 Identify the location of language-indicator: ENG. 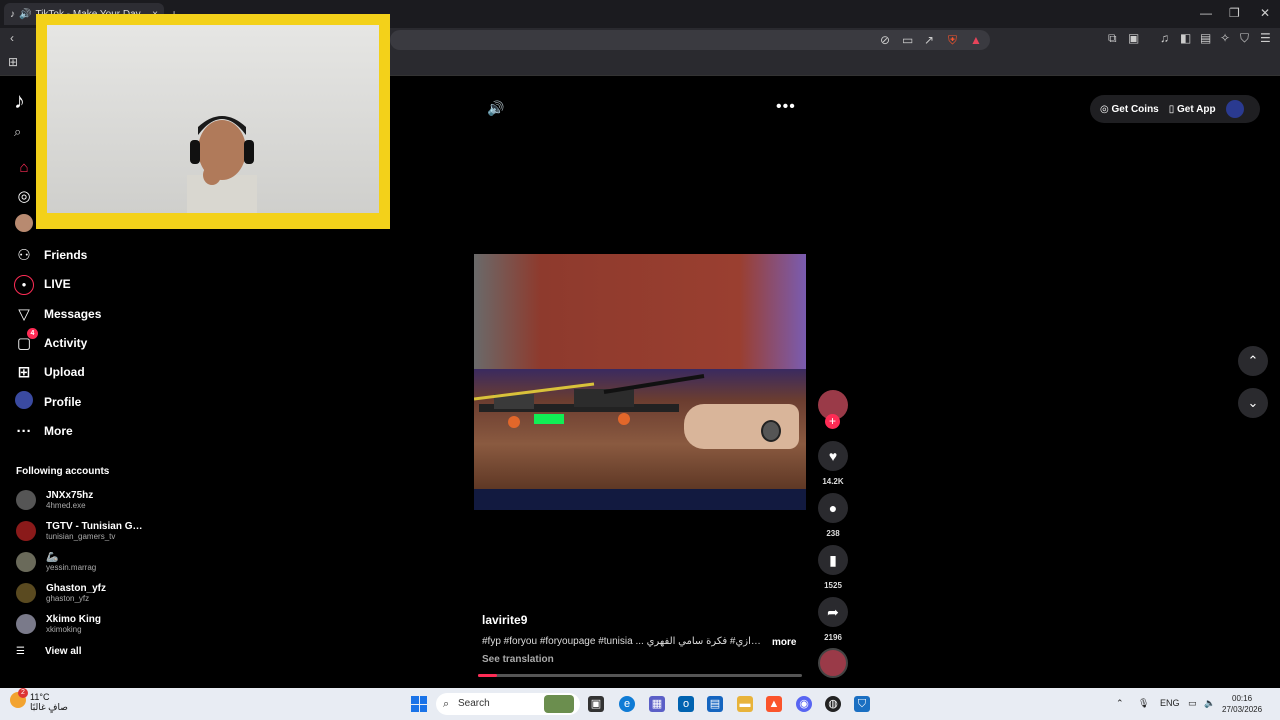
(1170, 703).